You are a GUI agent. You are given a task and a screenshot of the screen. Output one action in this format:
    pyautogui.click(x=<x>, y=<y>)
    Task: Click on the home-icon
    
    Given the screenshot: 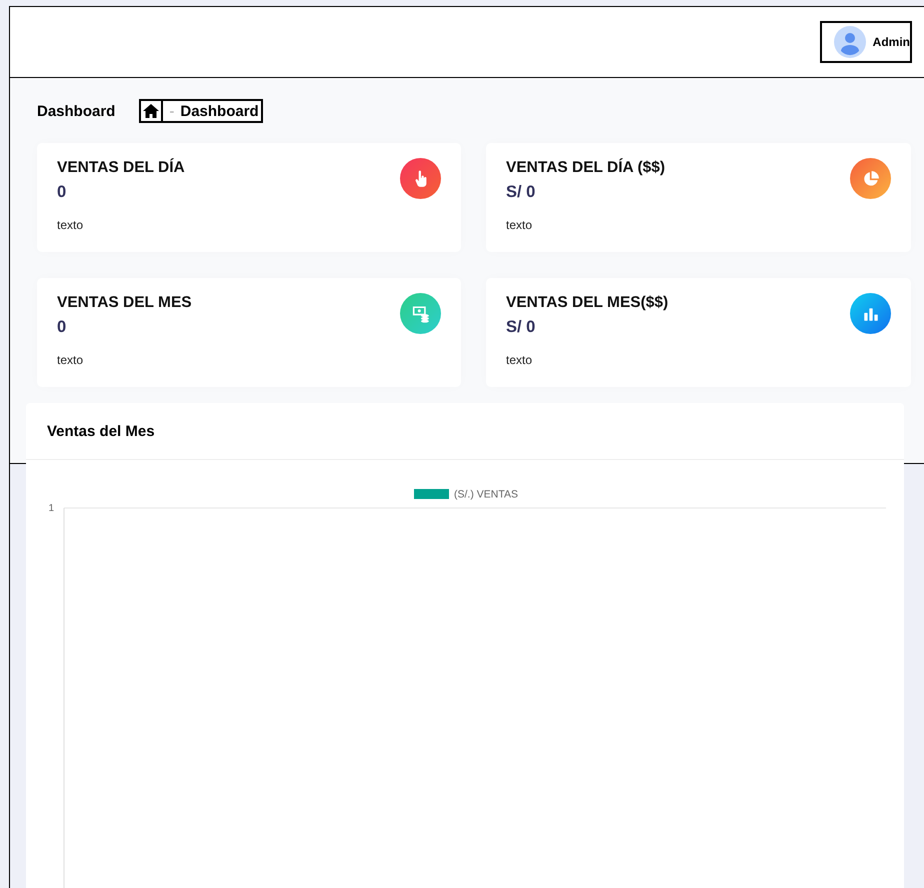 What is the action you would take?
    pyautogui.click(x=152, y=111)
    